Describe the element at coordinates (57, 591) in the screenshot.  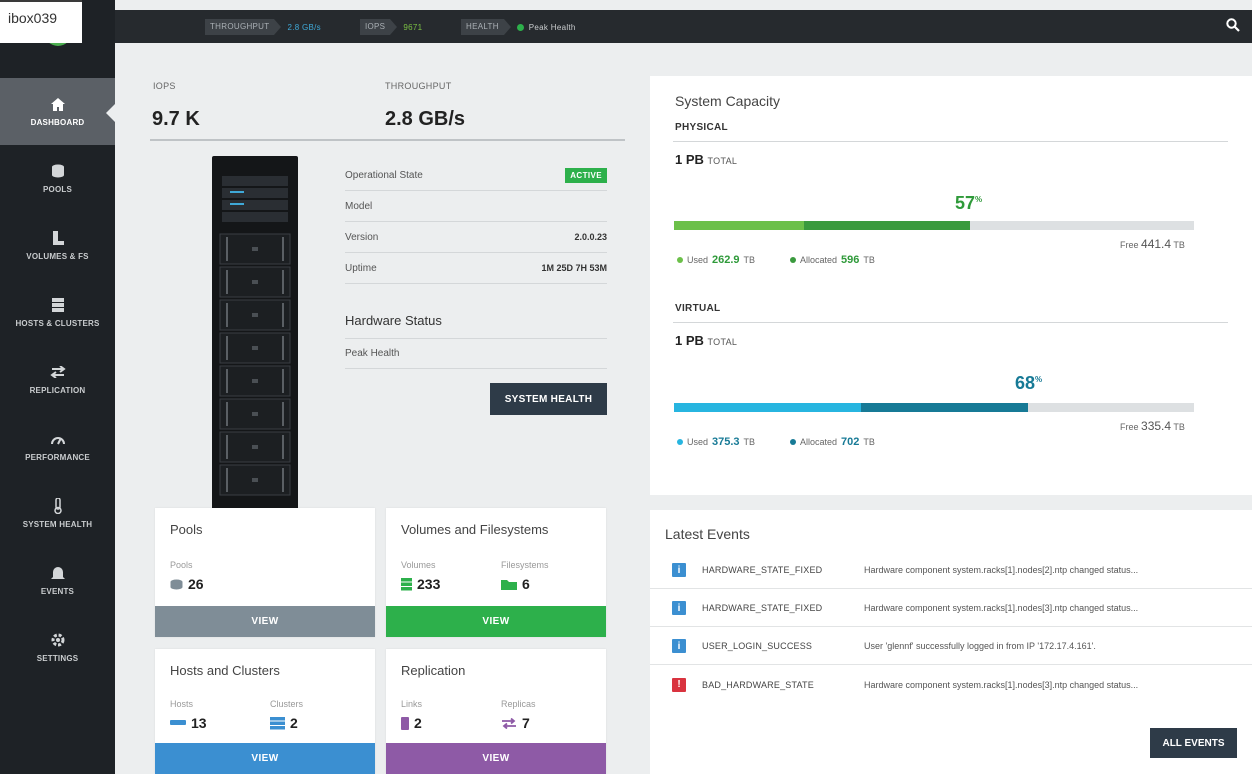
I see `sidebar-item-label: EVENTS` at that location.